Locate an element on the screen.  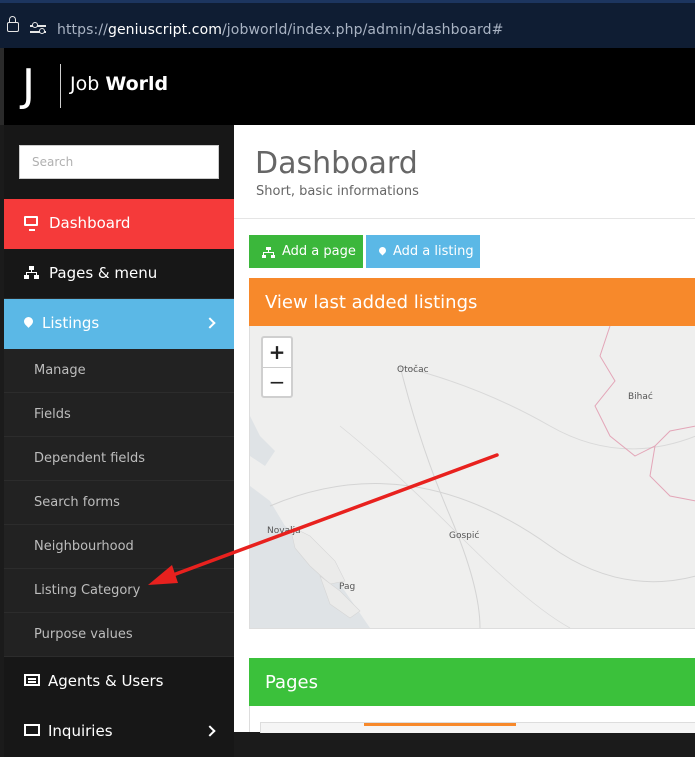
map-label: Pag is located at coordinates (347, 587).